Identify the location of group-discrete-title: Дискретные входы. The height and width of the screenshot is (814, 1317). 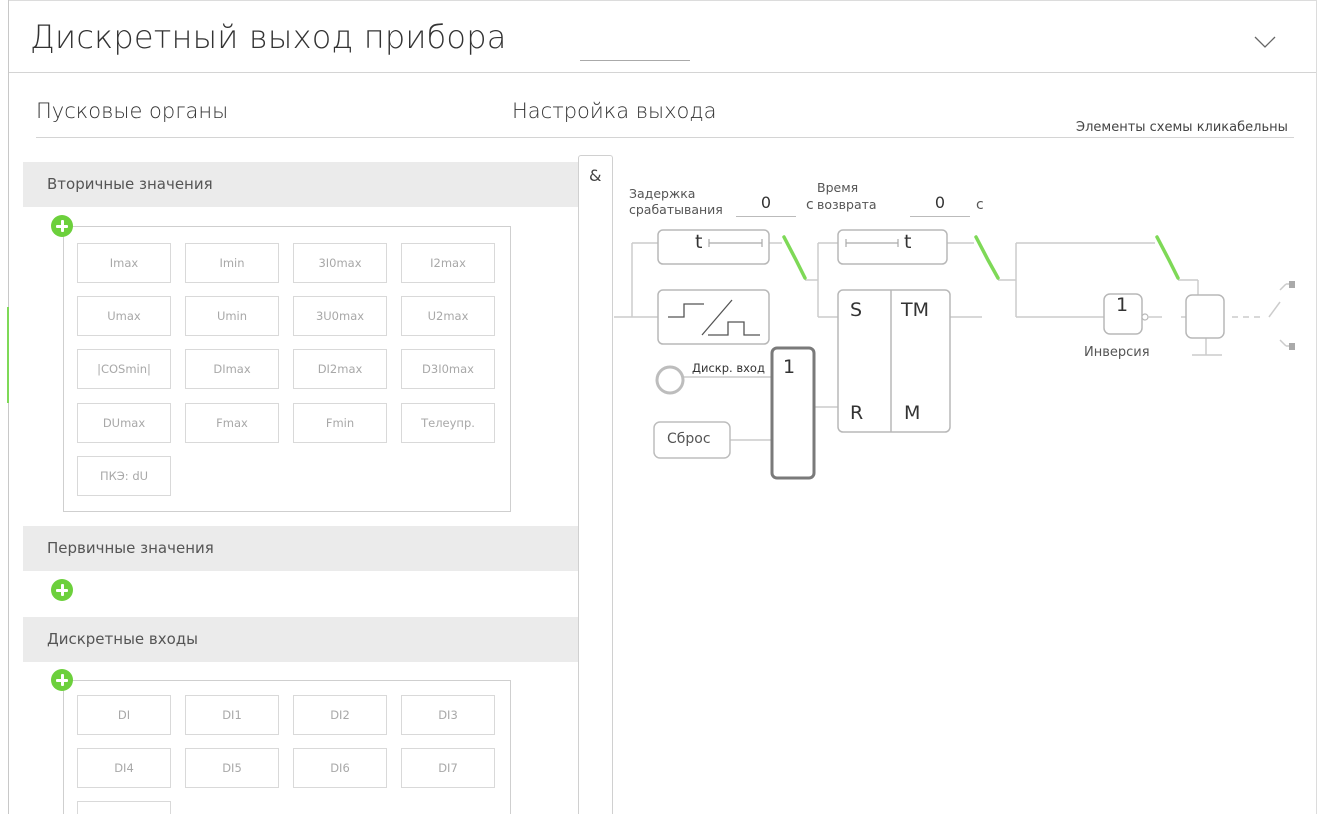
(123, 639).